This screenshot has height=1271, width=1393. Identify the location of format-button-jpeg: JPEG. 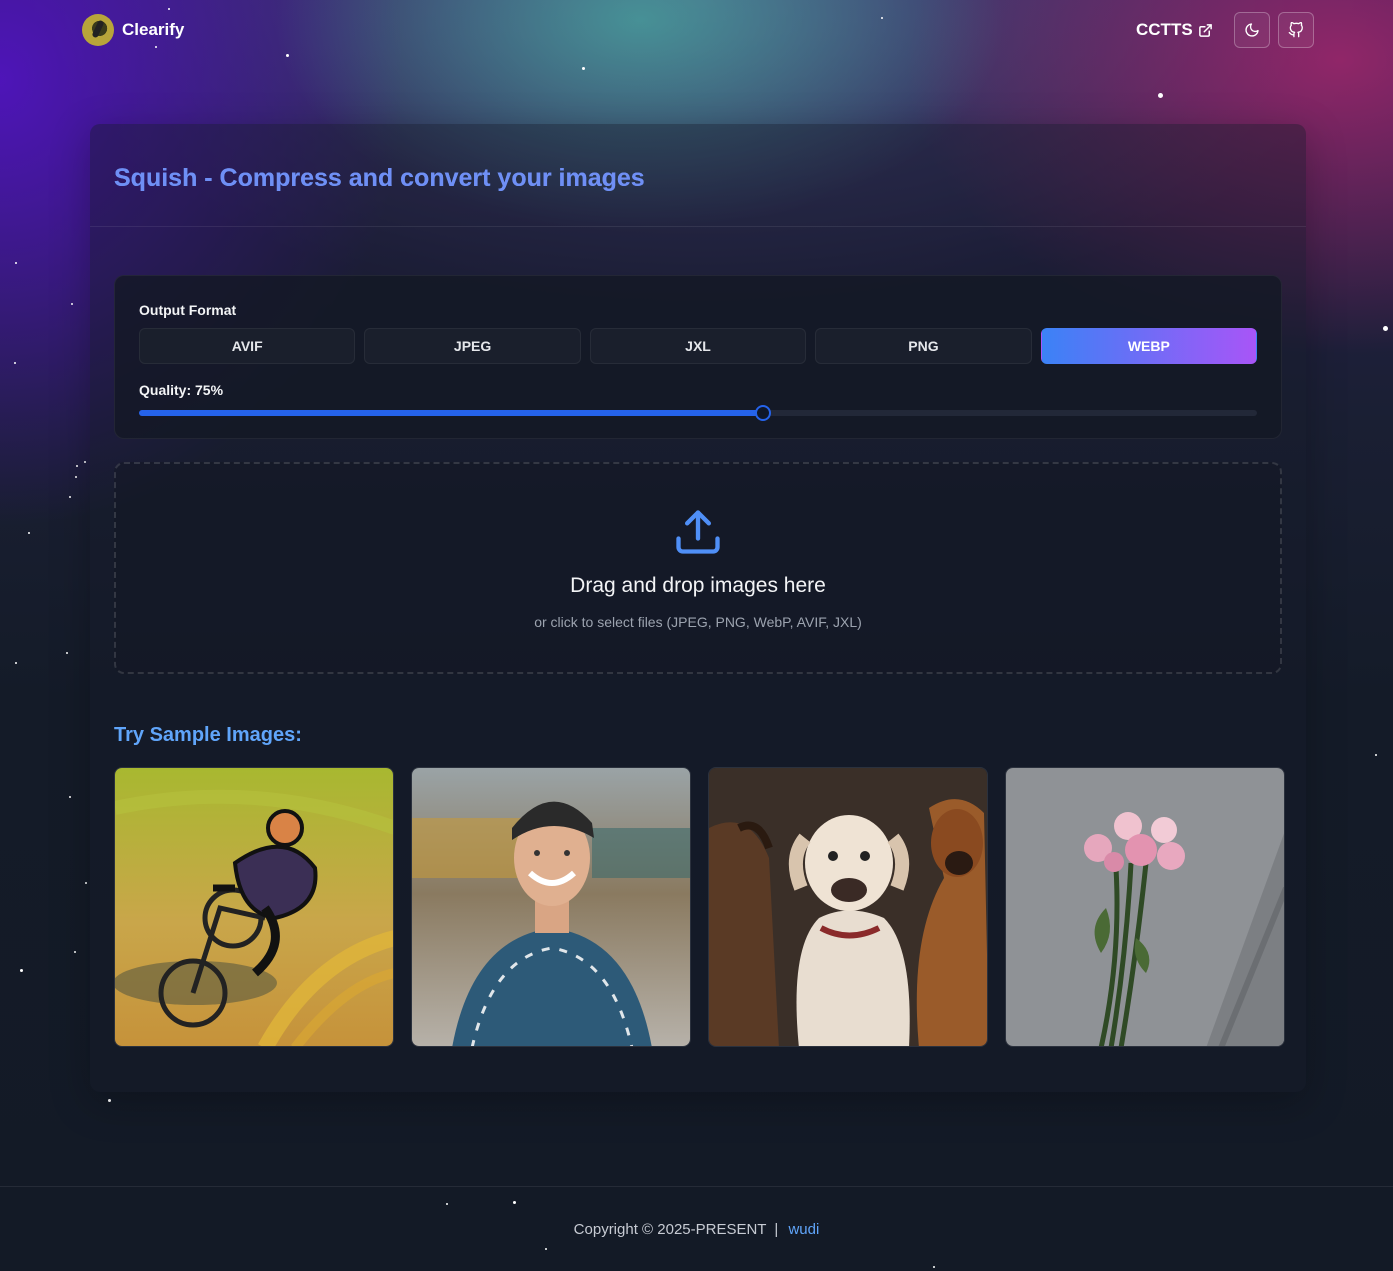
(472, 346).